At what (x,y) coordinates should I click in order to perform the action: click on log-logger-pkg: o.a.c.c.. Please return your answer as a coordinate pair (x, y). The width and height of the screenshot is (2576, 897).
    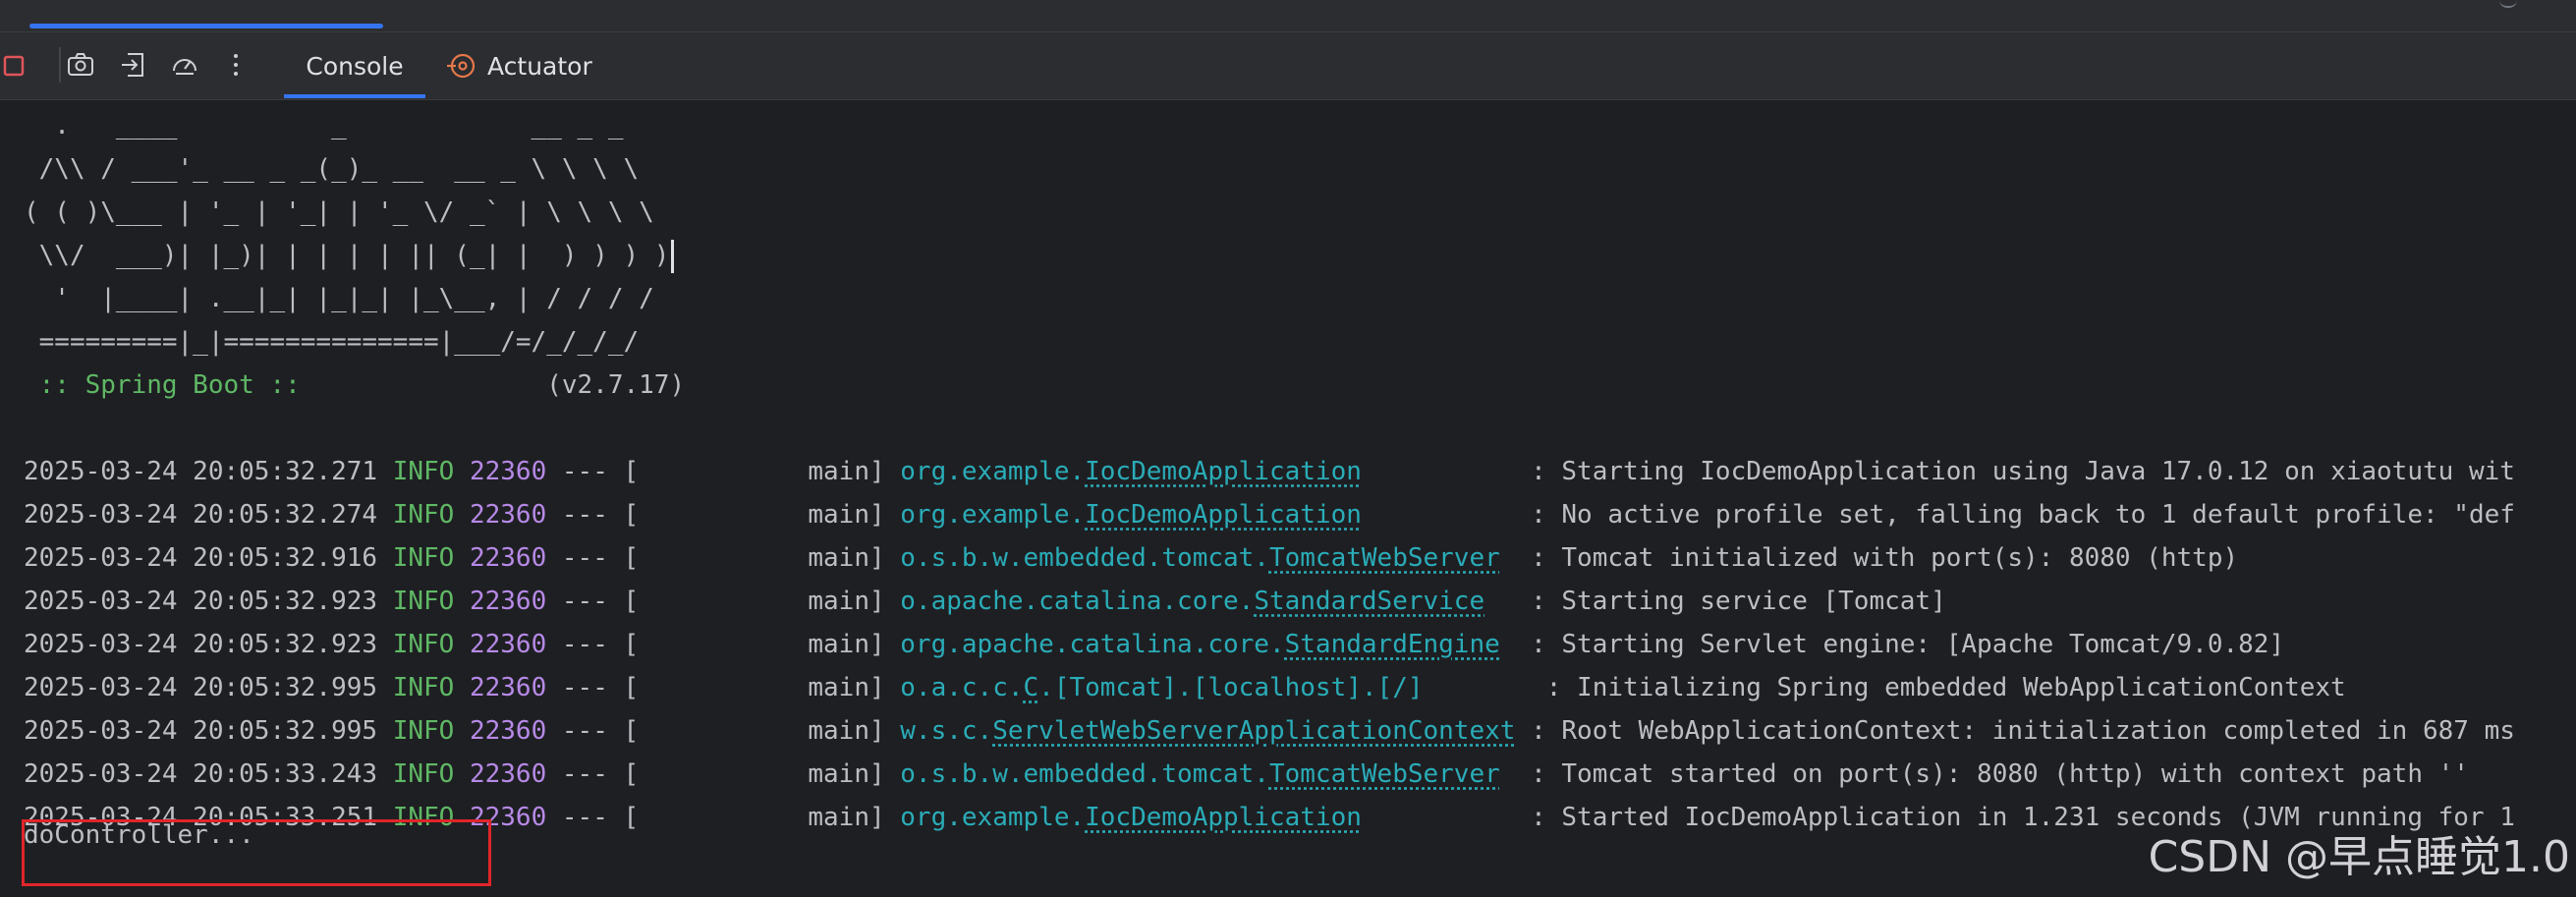
    Looking at the image, I should click on (962, 688).